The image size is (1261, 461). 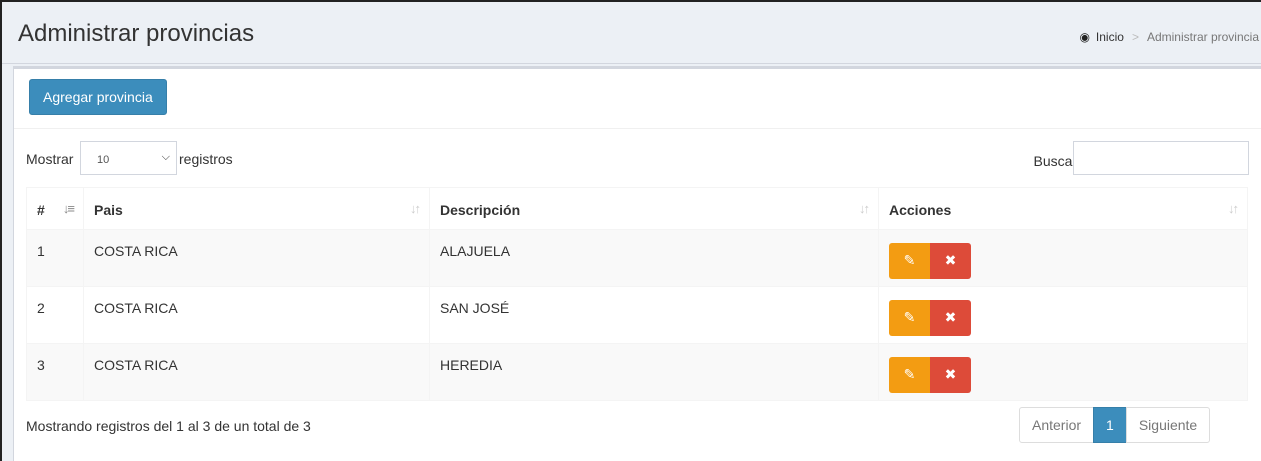 I want to click on table-row: 3 COSTA RICA HEREDIA ✎ ✖, so click(x=637, y=372).